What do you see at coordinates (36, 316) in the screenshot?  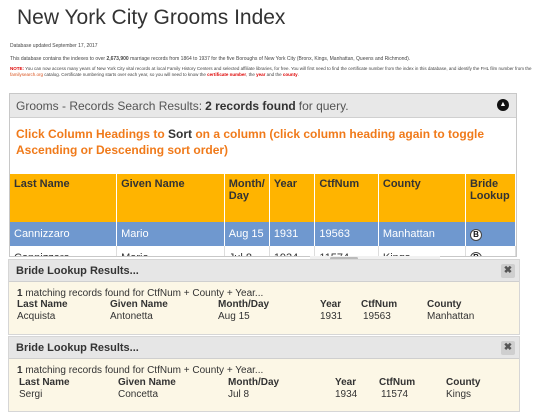 I see `lookup-val-last-name: Acquista` at bounding box center [36, 316].